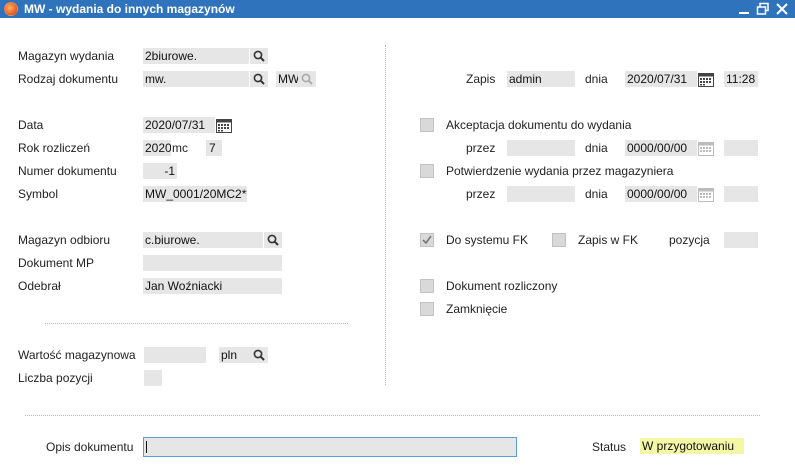  What do you see at coordinates (541, 194) in the screenshot?
I see `potwierdzenie-przez-field` at bounding box center [541, 194].